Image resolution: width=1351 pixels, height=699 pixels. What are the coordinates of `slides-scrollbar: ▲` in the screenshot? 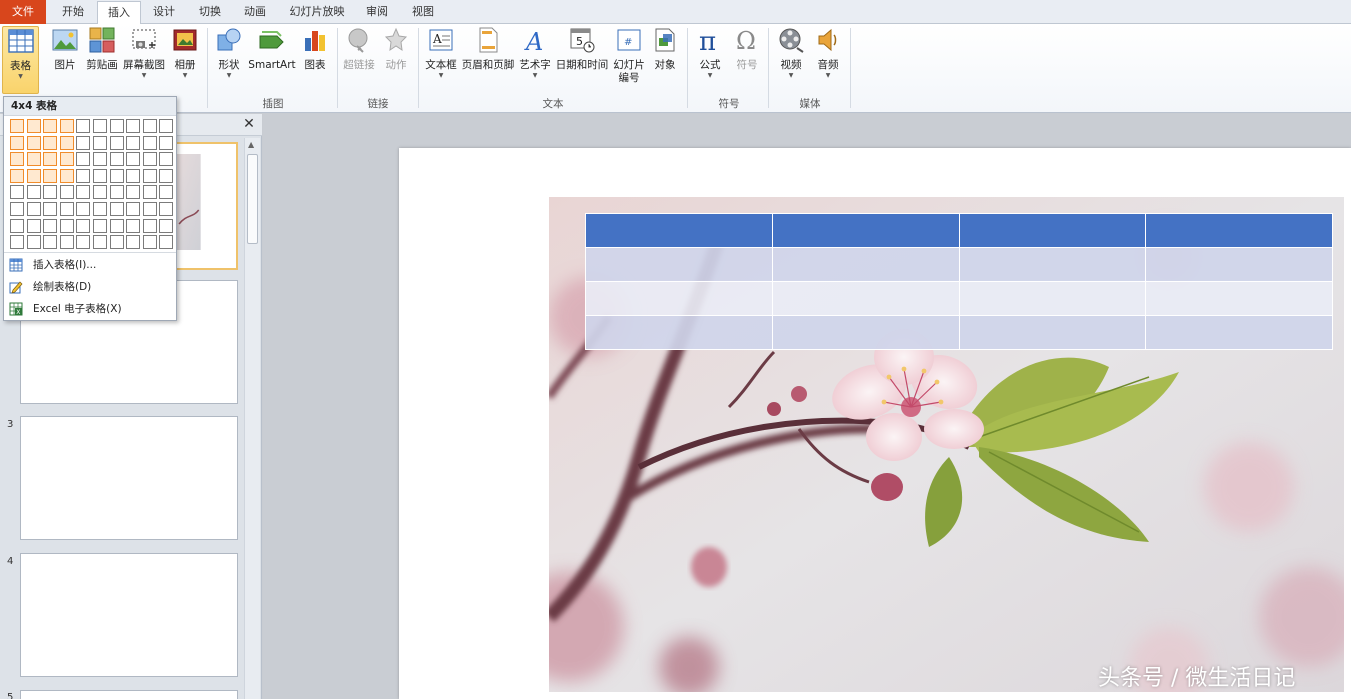 It's located at (252, 418).